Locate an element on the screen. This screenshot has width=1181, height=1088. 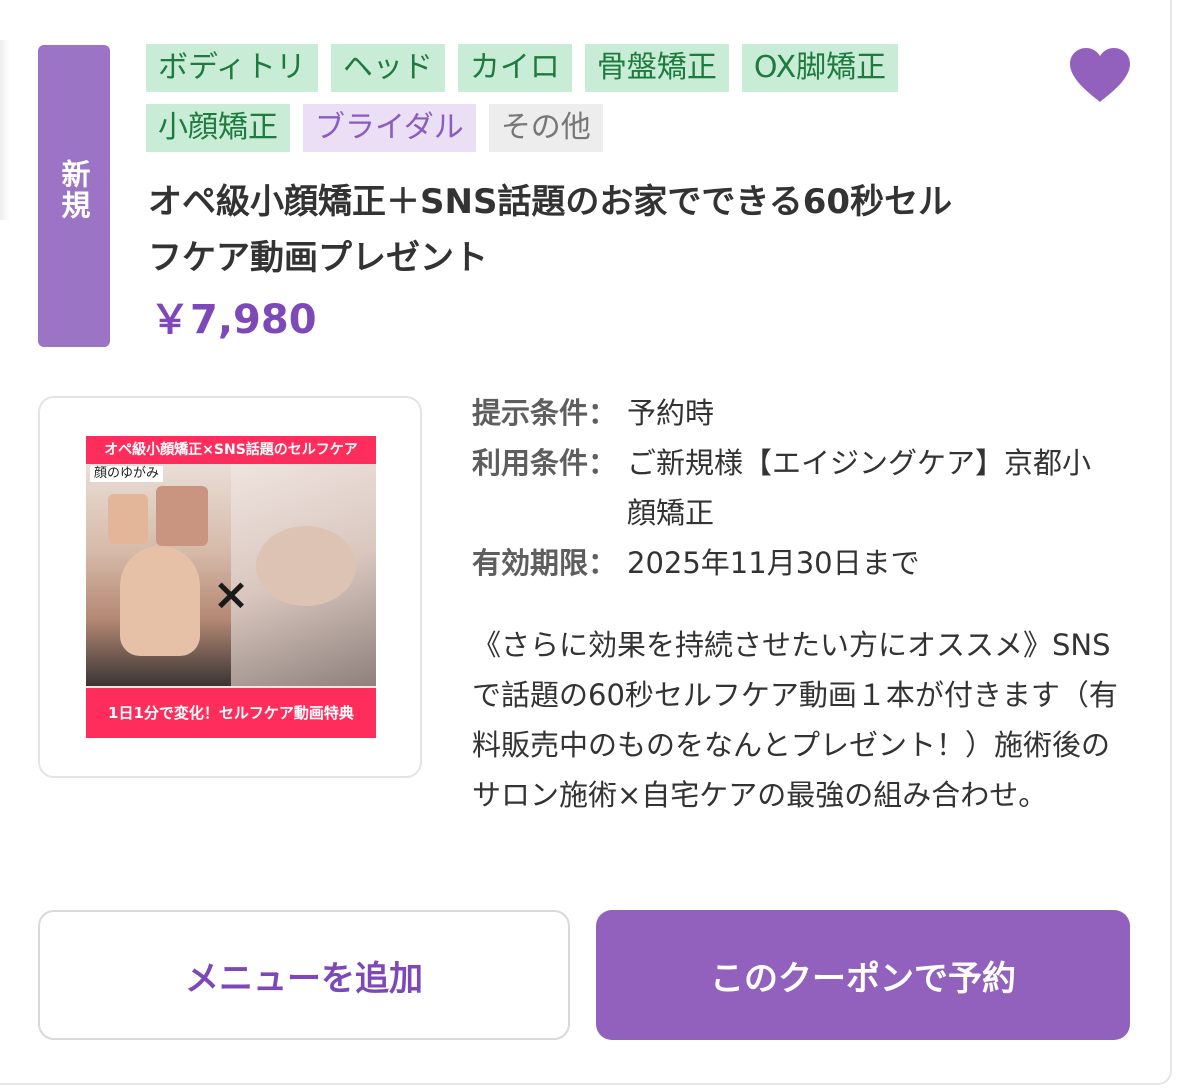
category-tags: ボディトリ ヘッド カイロ 骨盤矯正 OX脚矯正 小顔矯正 ブライダル その他 is located at coordinates (546, 104).